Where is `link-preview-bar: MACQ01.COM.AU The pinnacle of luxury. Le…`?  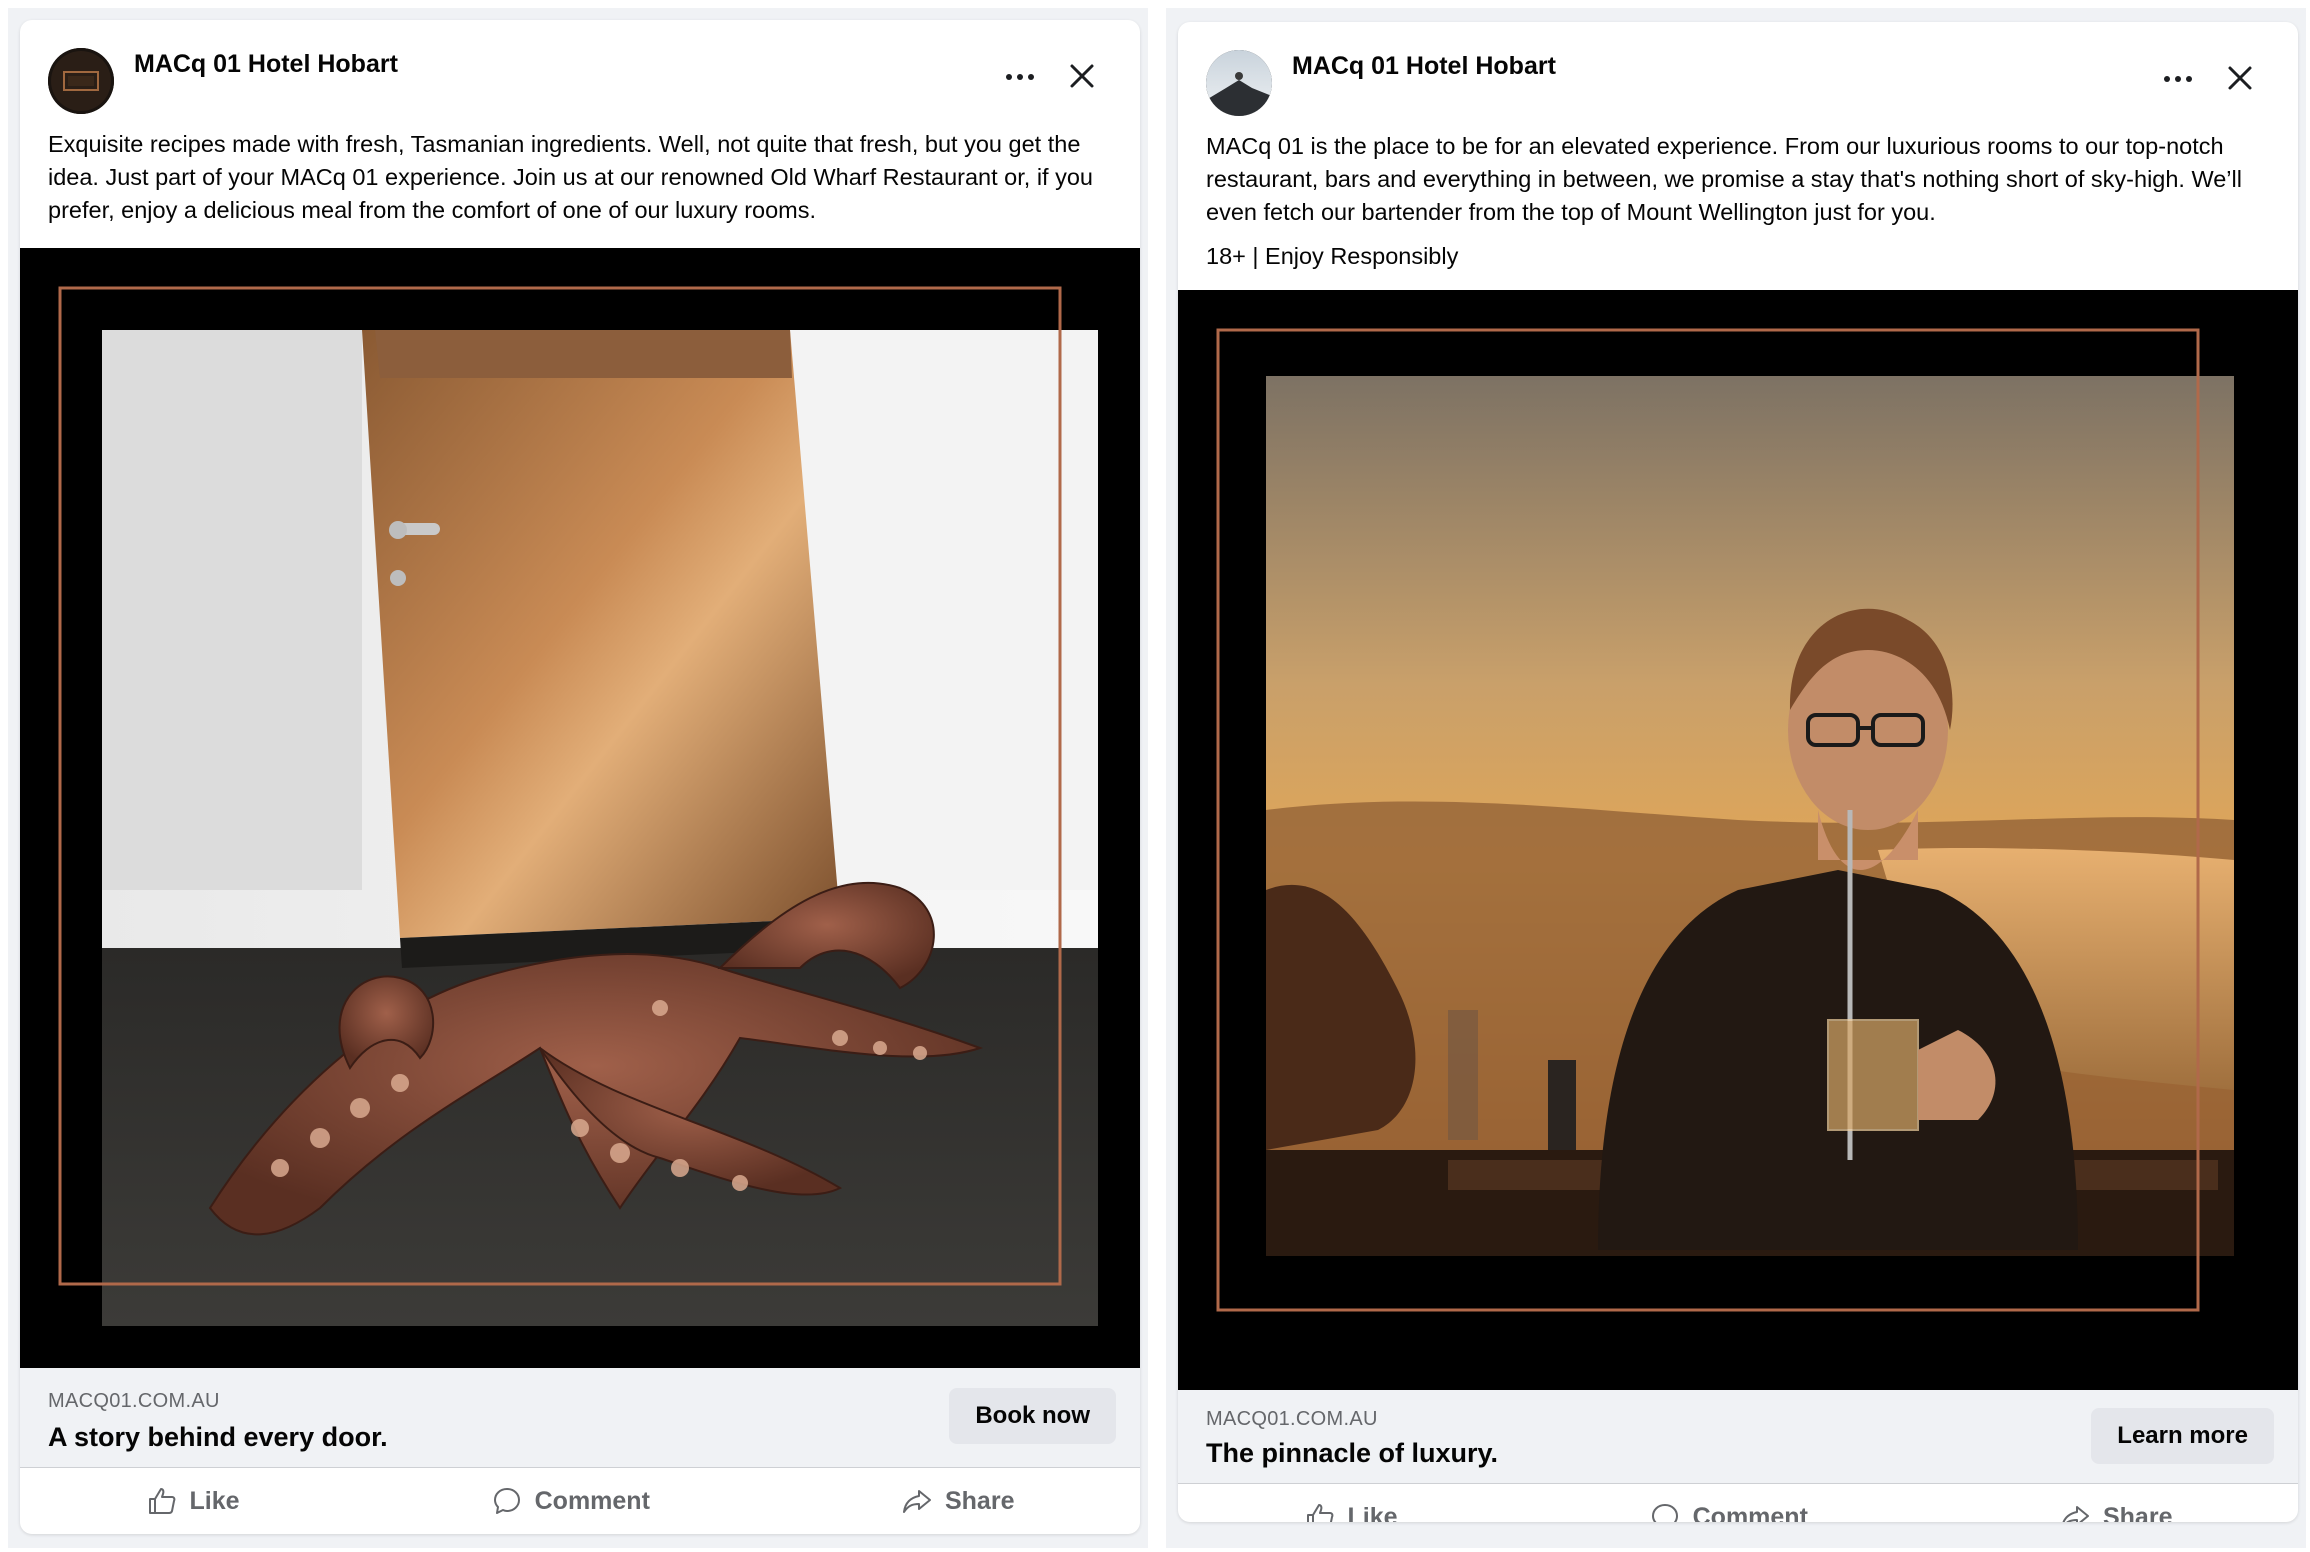
link-preview-bar: MACQ01.COM.AU The pinnacle of luxury. Le… is located at coordinates (1738, 1437).